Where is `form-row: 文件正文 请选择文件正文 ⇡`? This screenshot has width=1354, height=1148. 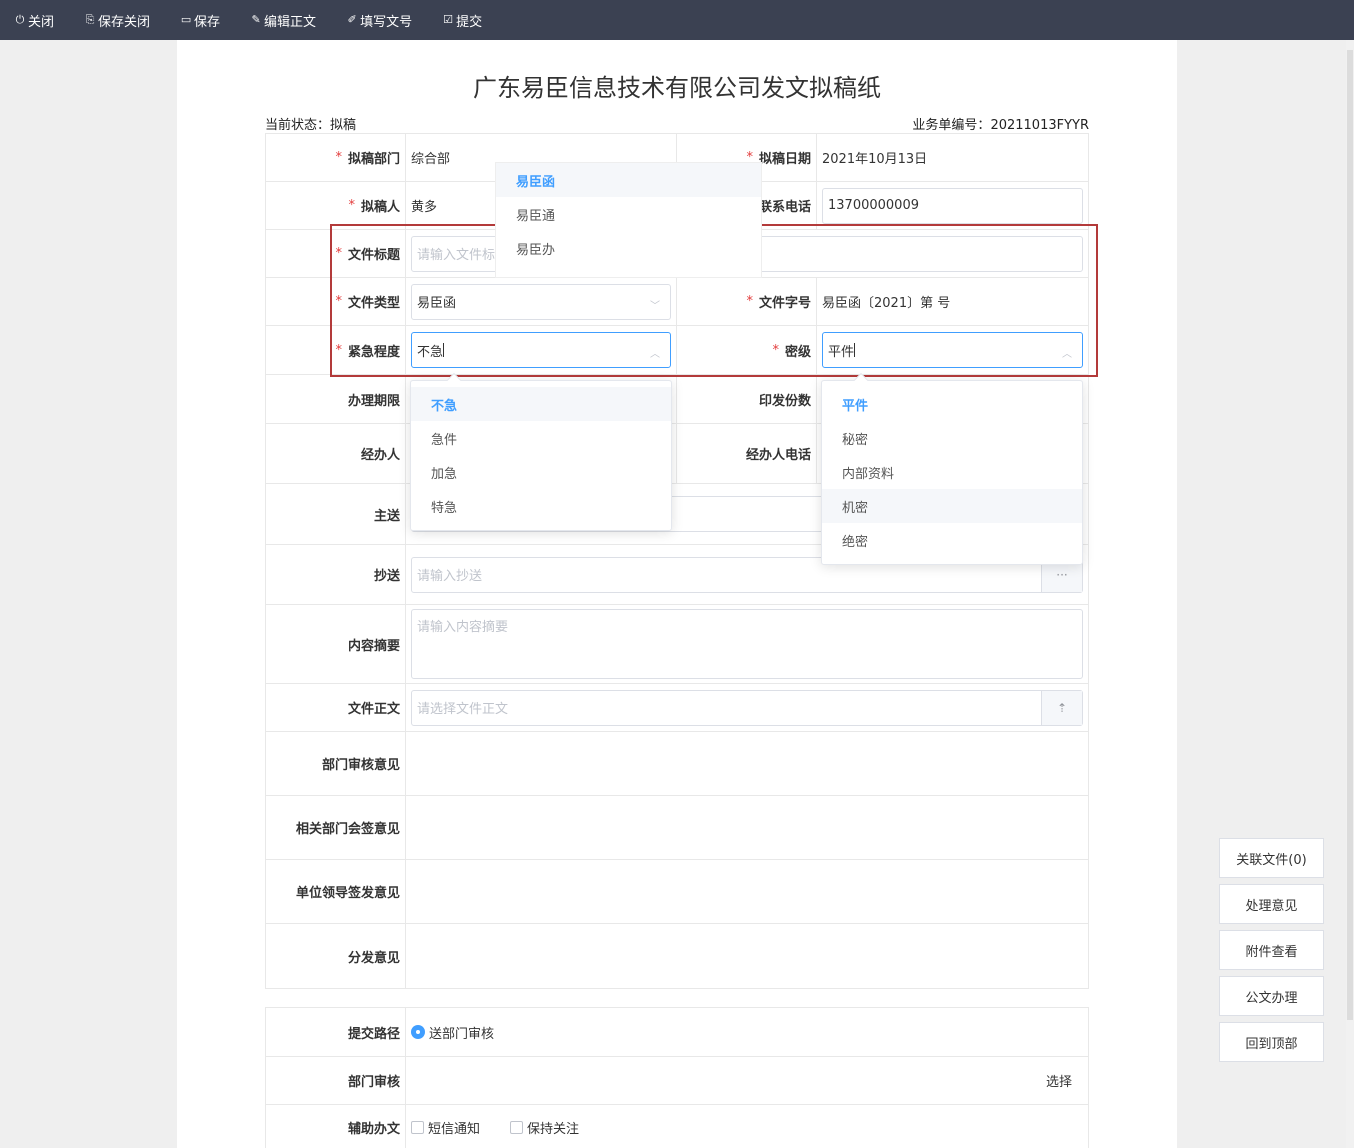
form-row: 文件正文 请选择文件正文 ⇡ is located at coordinates (677, 708).